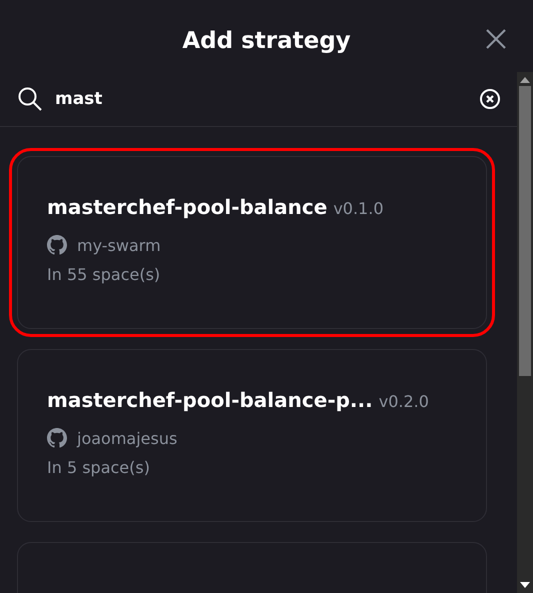 This screenshot has height=593, width=533. What do you see at coordinates (266, 41) in the screenshot?
I see `dialog-title: Add strategy` at bounding box center [266, 41].